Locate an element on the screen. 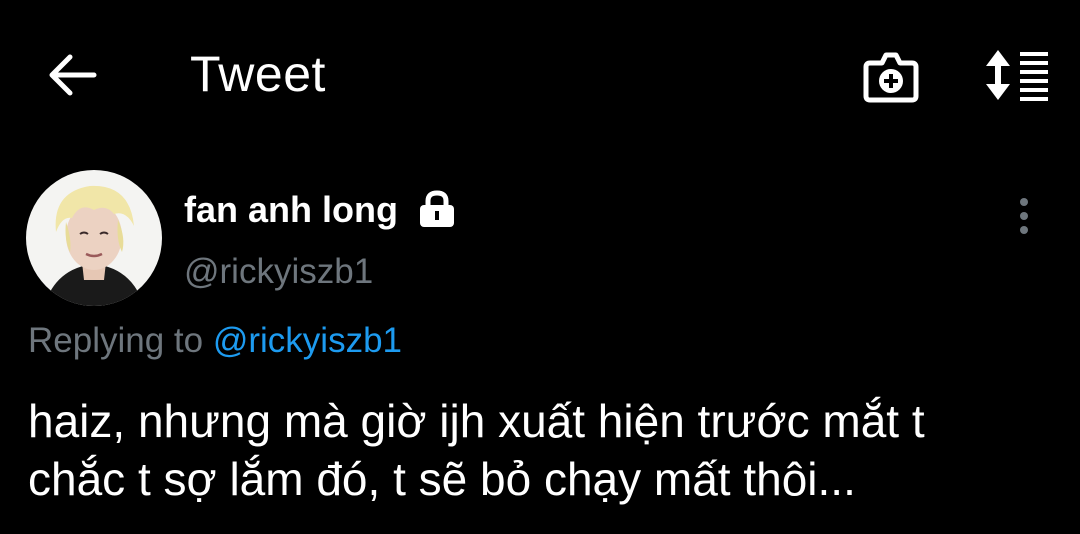 This screenshot has width=1080, height=534. more-options-button is located at coordinates (1024, 216).